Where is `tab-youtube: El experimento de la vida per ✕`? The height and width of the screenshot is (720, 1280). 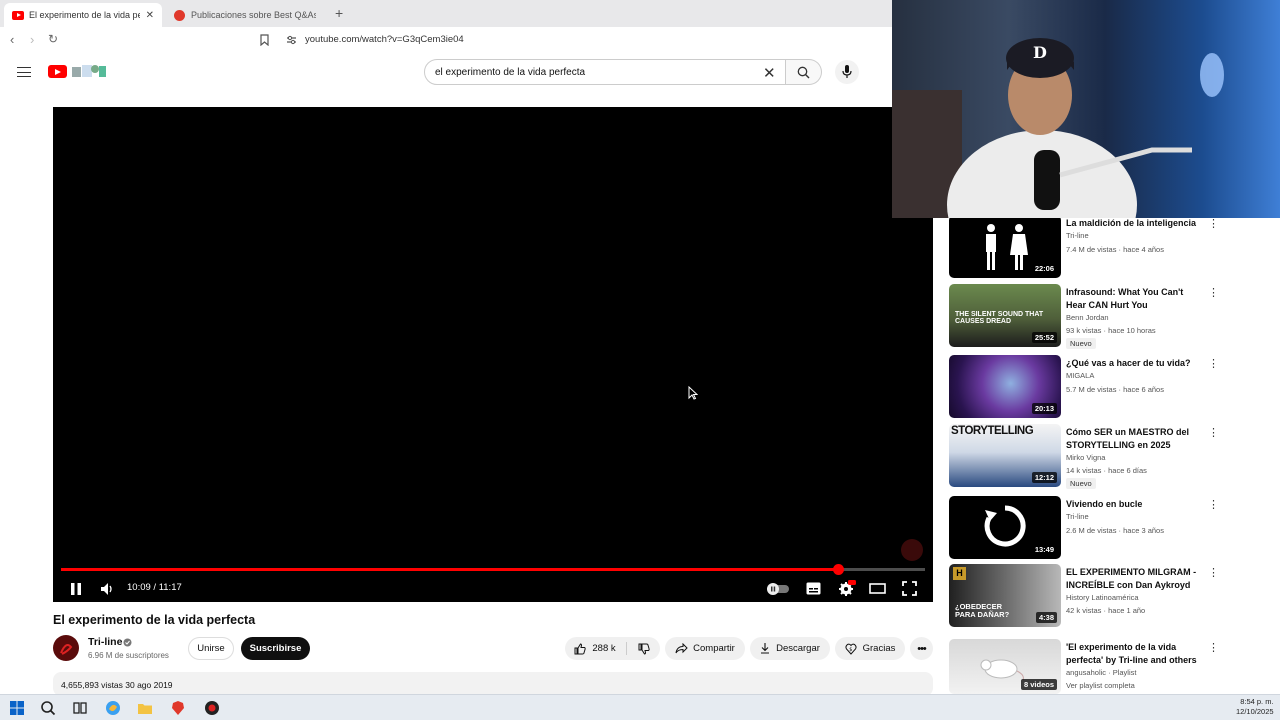
tab-youtube: El experimento de la vida per ✕ is located at coordinates (83, 15).